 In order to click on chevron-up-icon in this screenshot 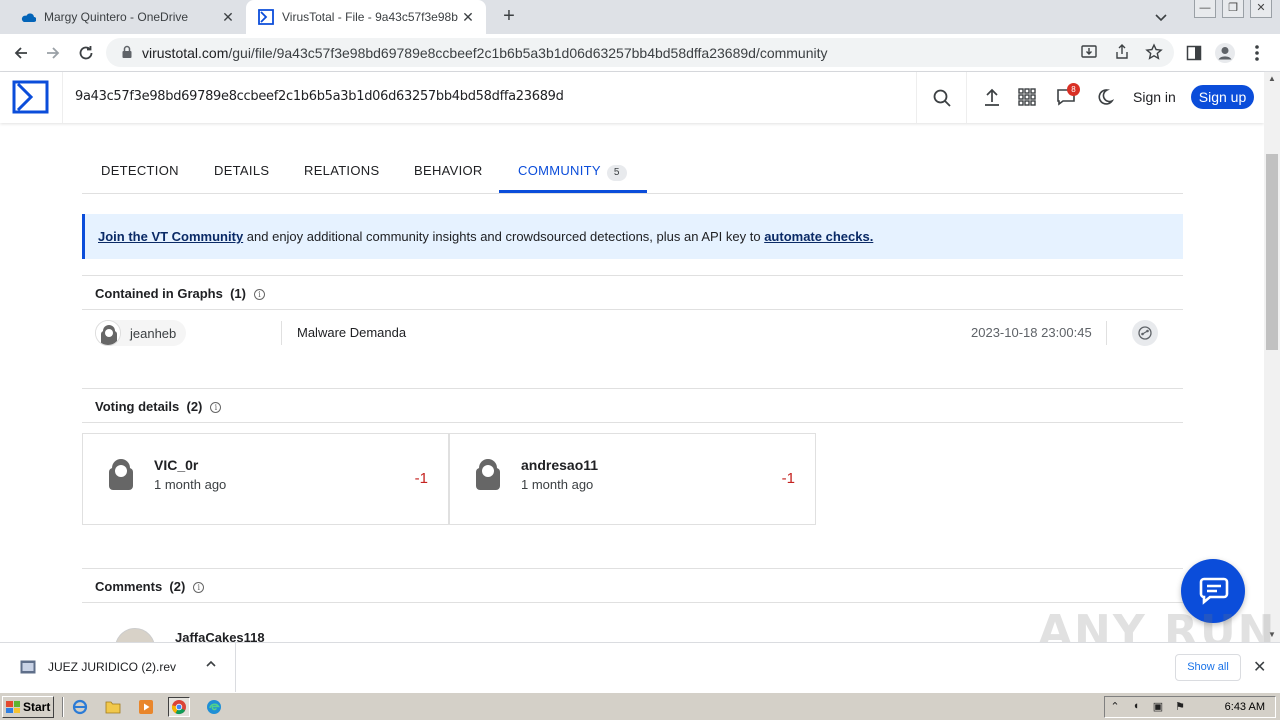, I will do `click(211, 665)`.